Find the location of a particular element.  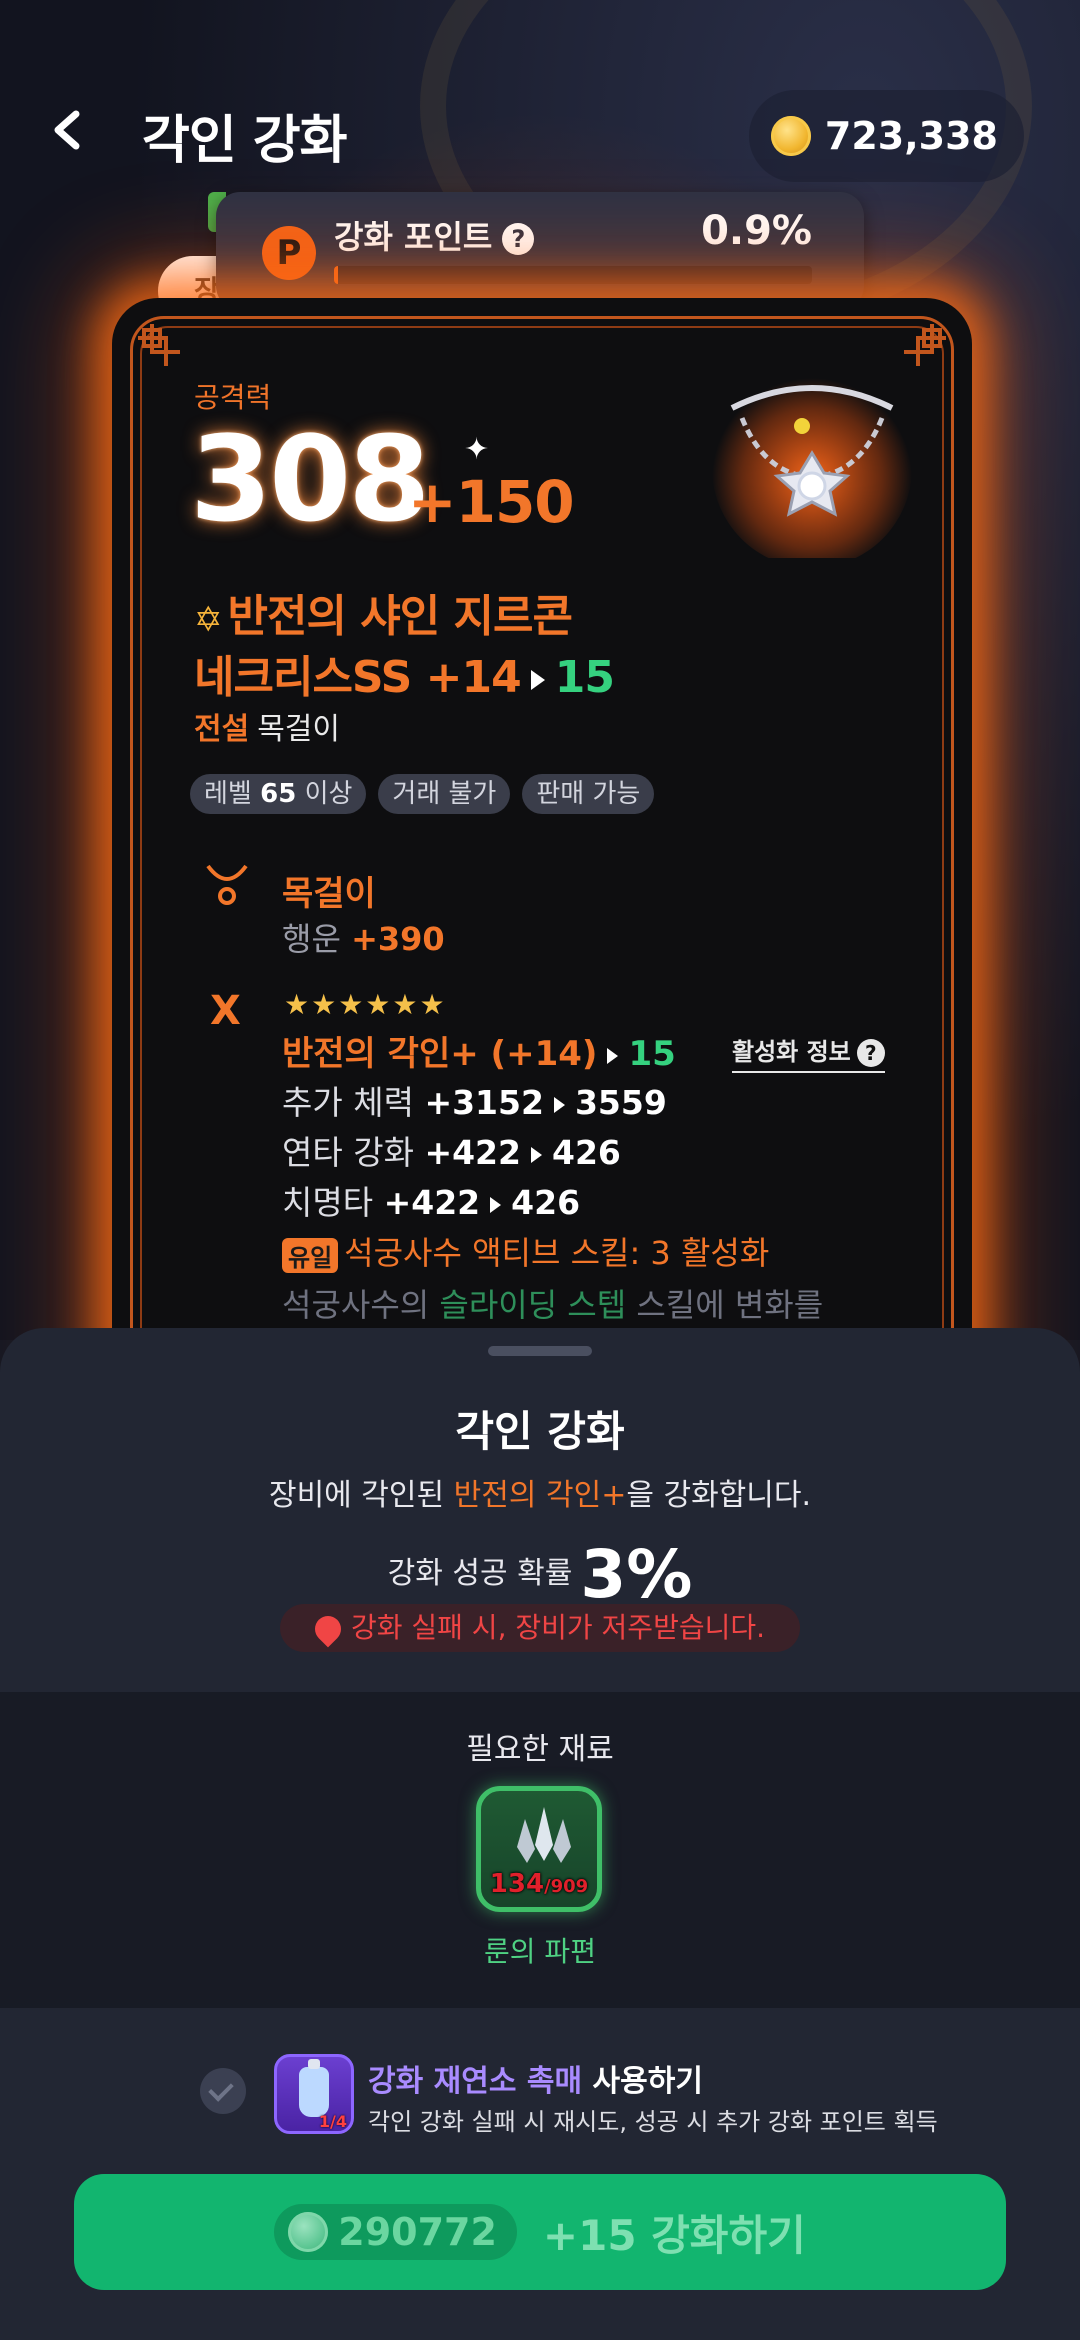

ornament-knot-icon is located at coordinates (159, 345).